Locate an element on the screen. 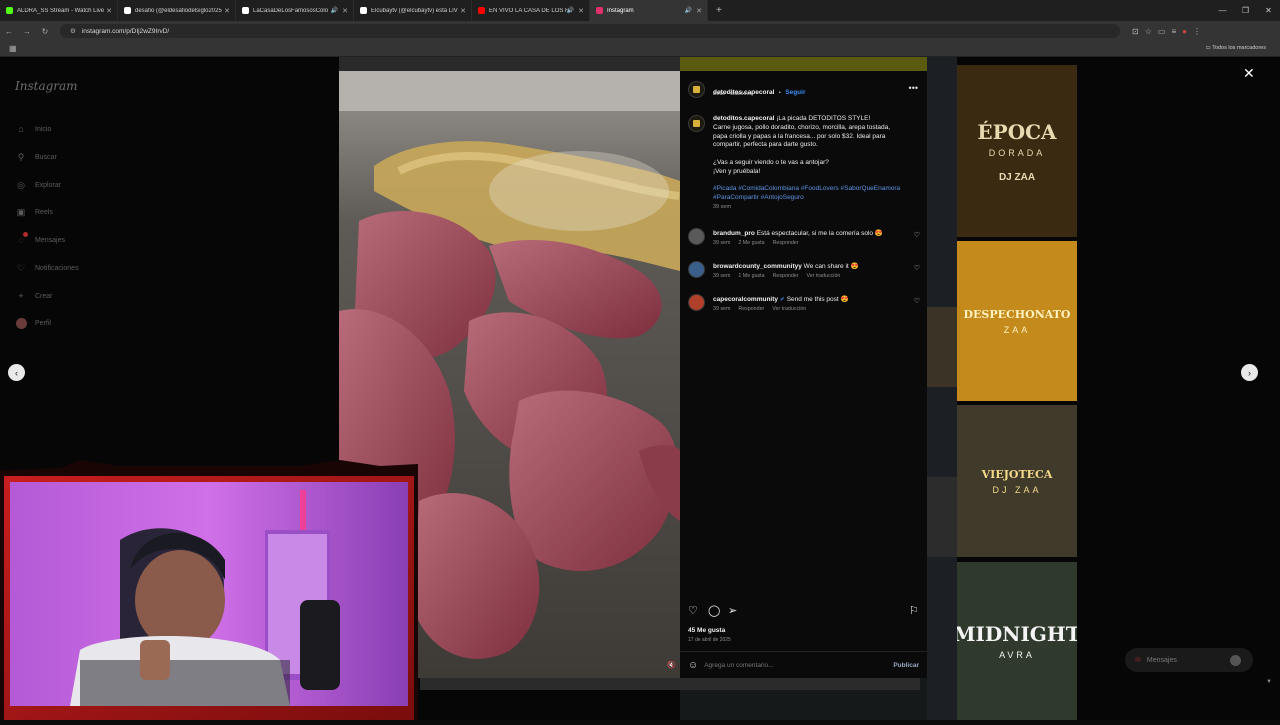  profile-avatar-icon: ● is located at coordinates (1184, 31).